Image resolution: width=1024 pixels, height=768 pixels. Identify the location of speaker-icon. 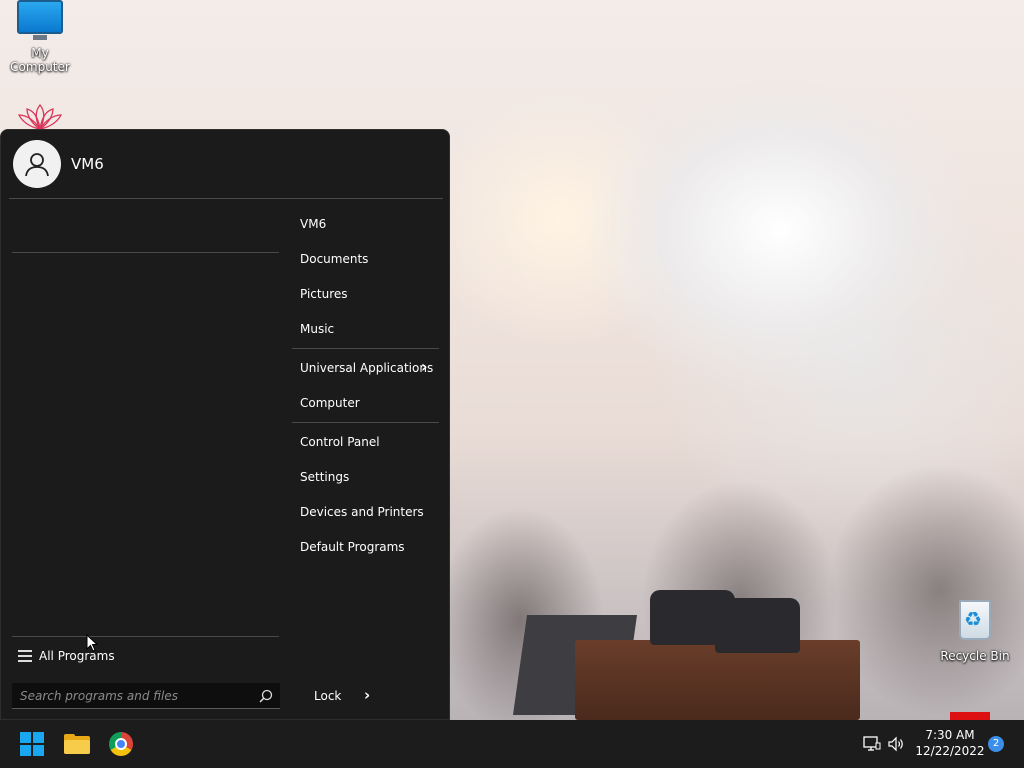
(896, 744).